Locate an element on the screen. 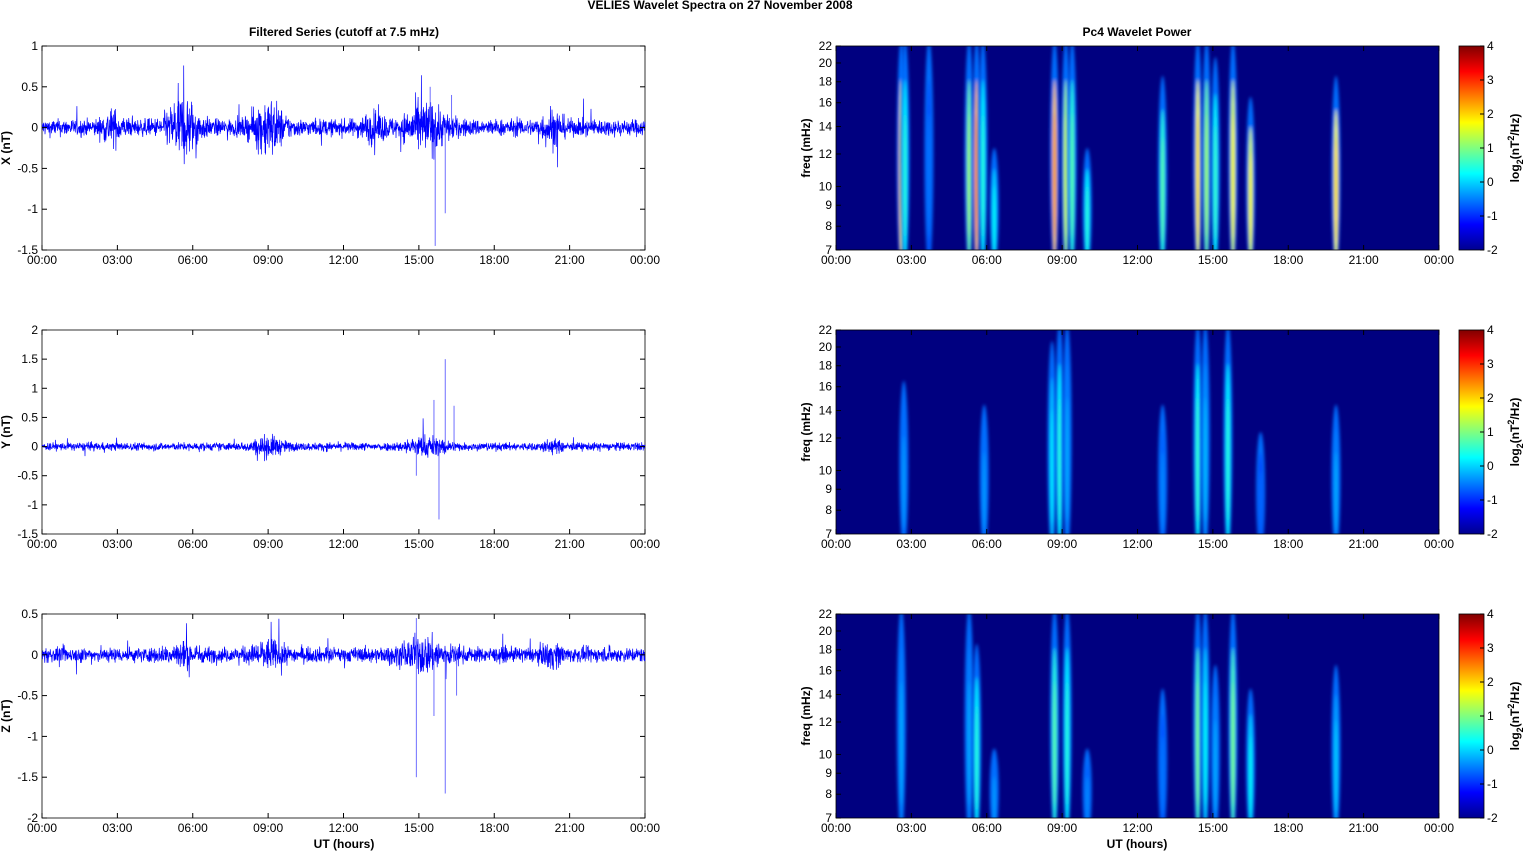  colorbar-tick-label: 1 is located at coordinates (1490, 716).